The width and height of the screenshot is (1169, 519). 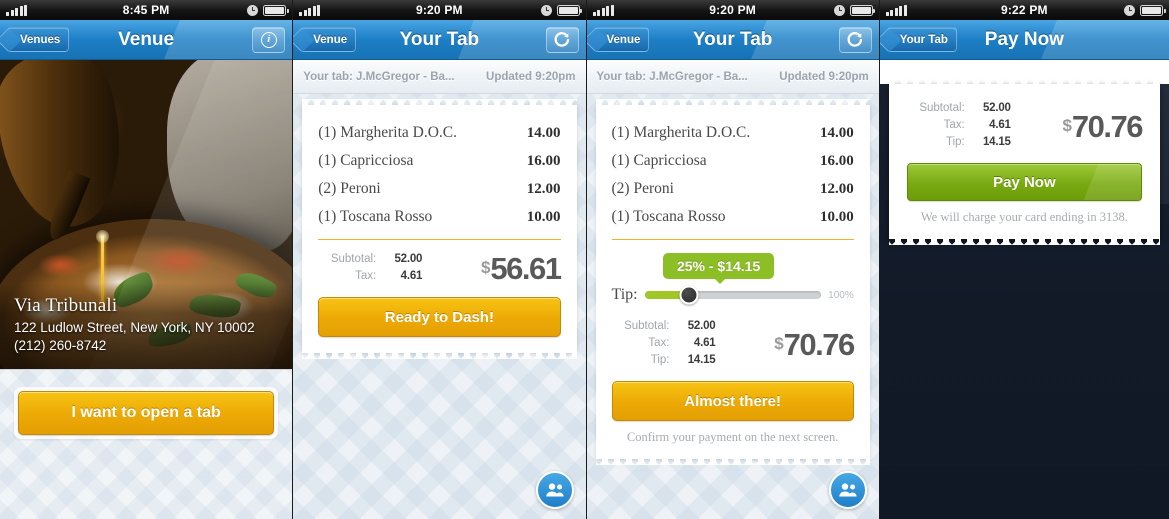 What do you see at coordinates (146, 444) in the screenshot?
I see `open-tab-footer: I want to open a tab` at bounding box center [146, 444].